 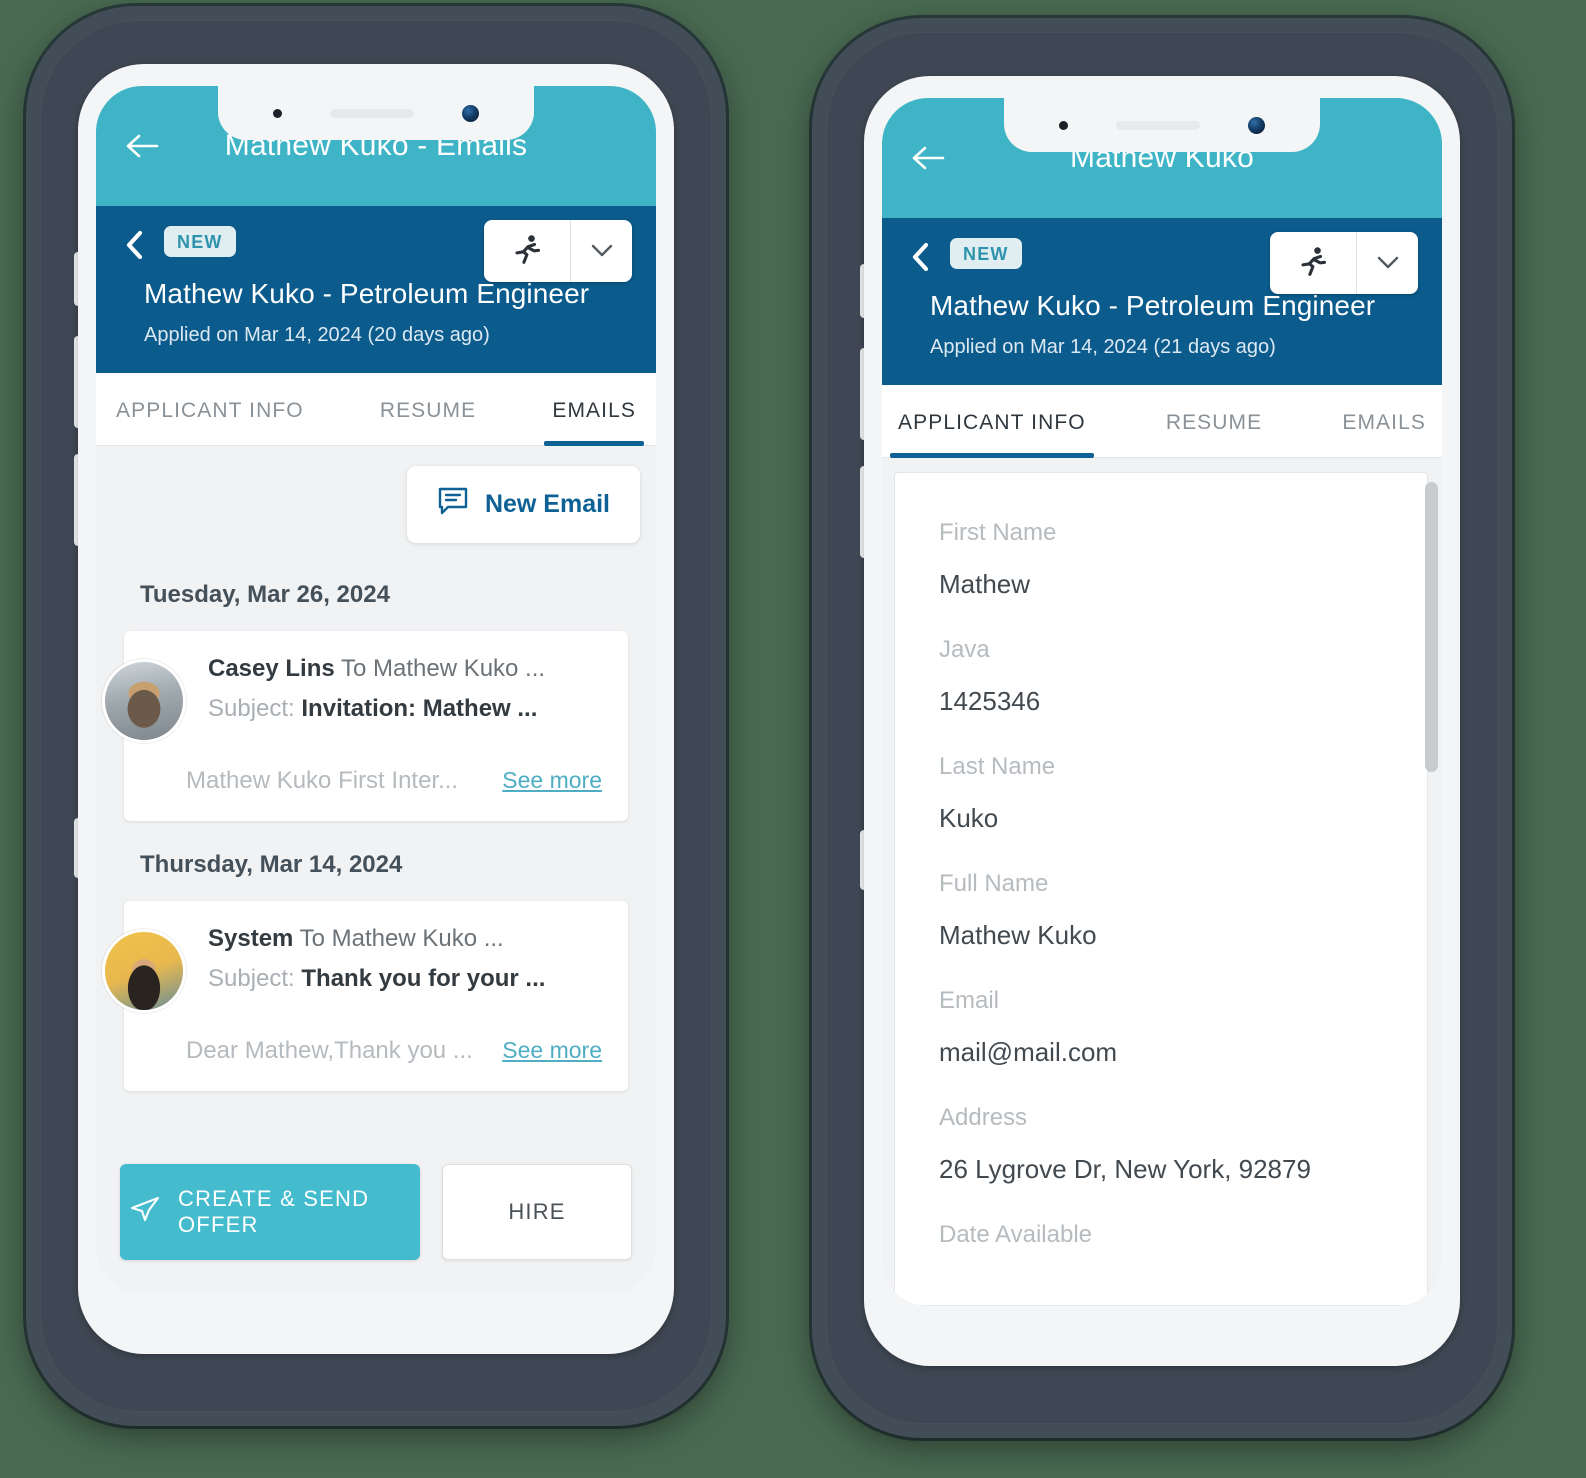 What do you see at coordinates (274, 1211) in the screenshot?
I see `create-send-offer-label: CREATE & SEND OFFER` at bounding box center [274, 1211].